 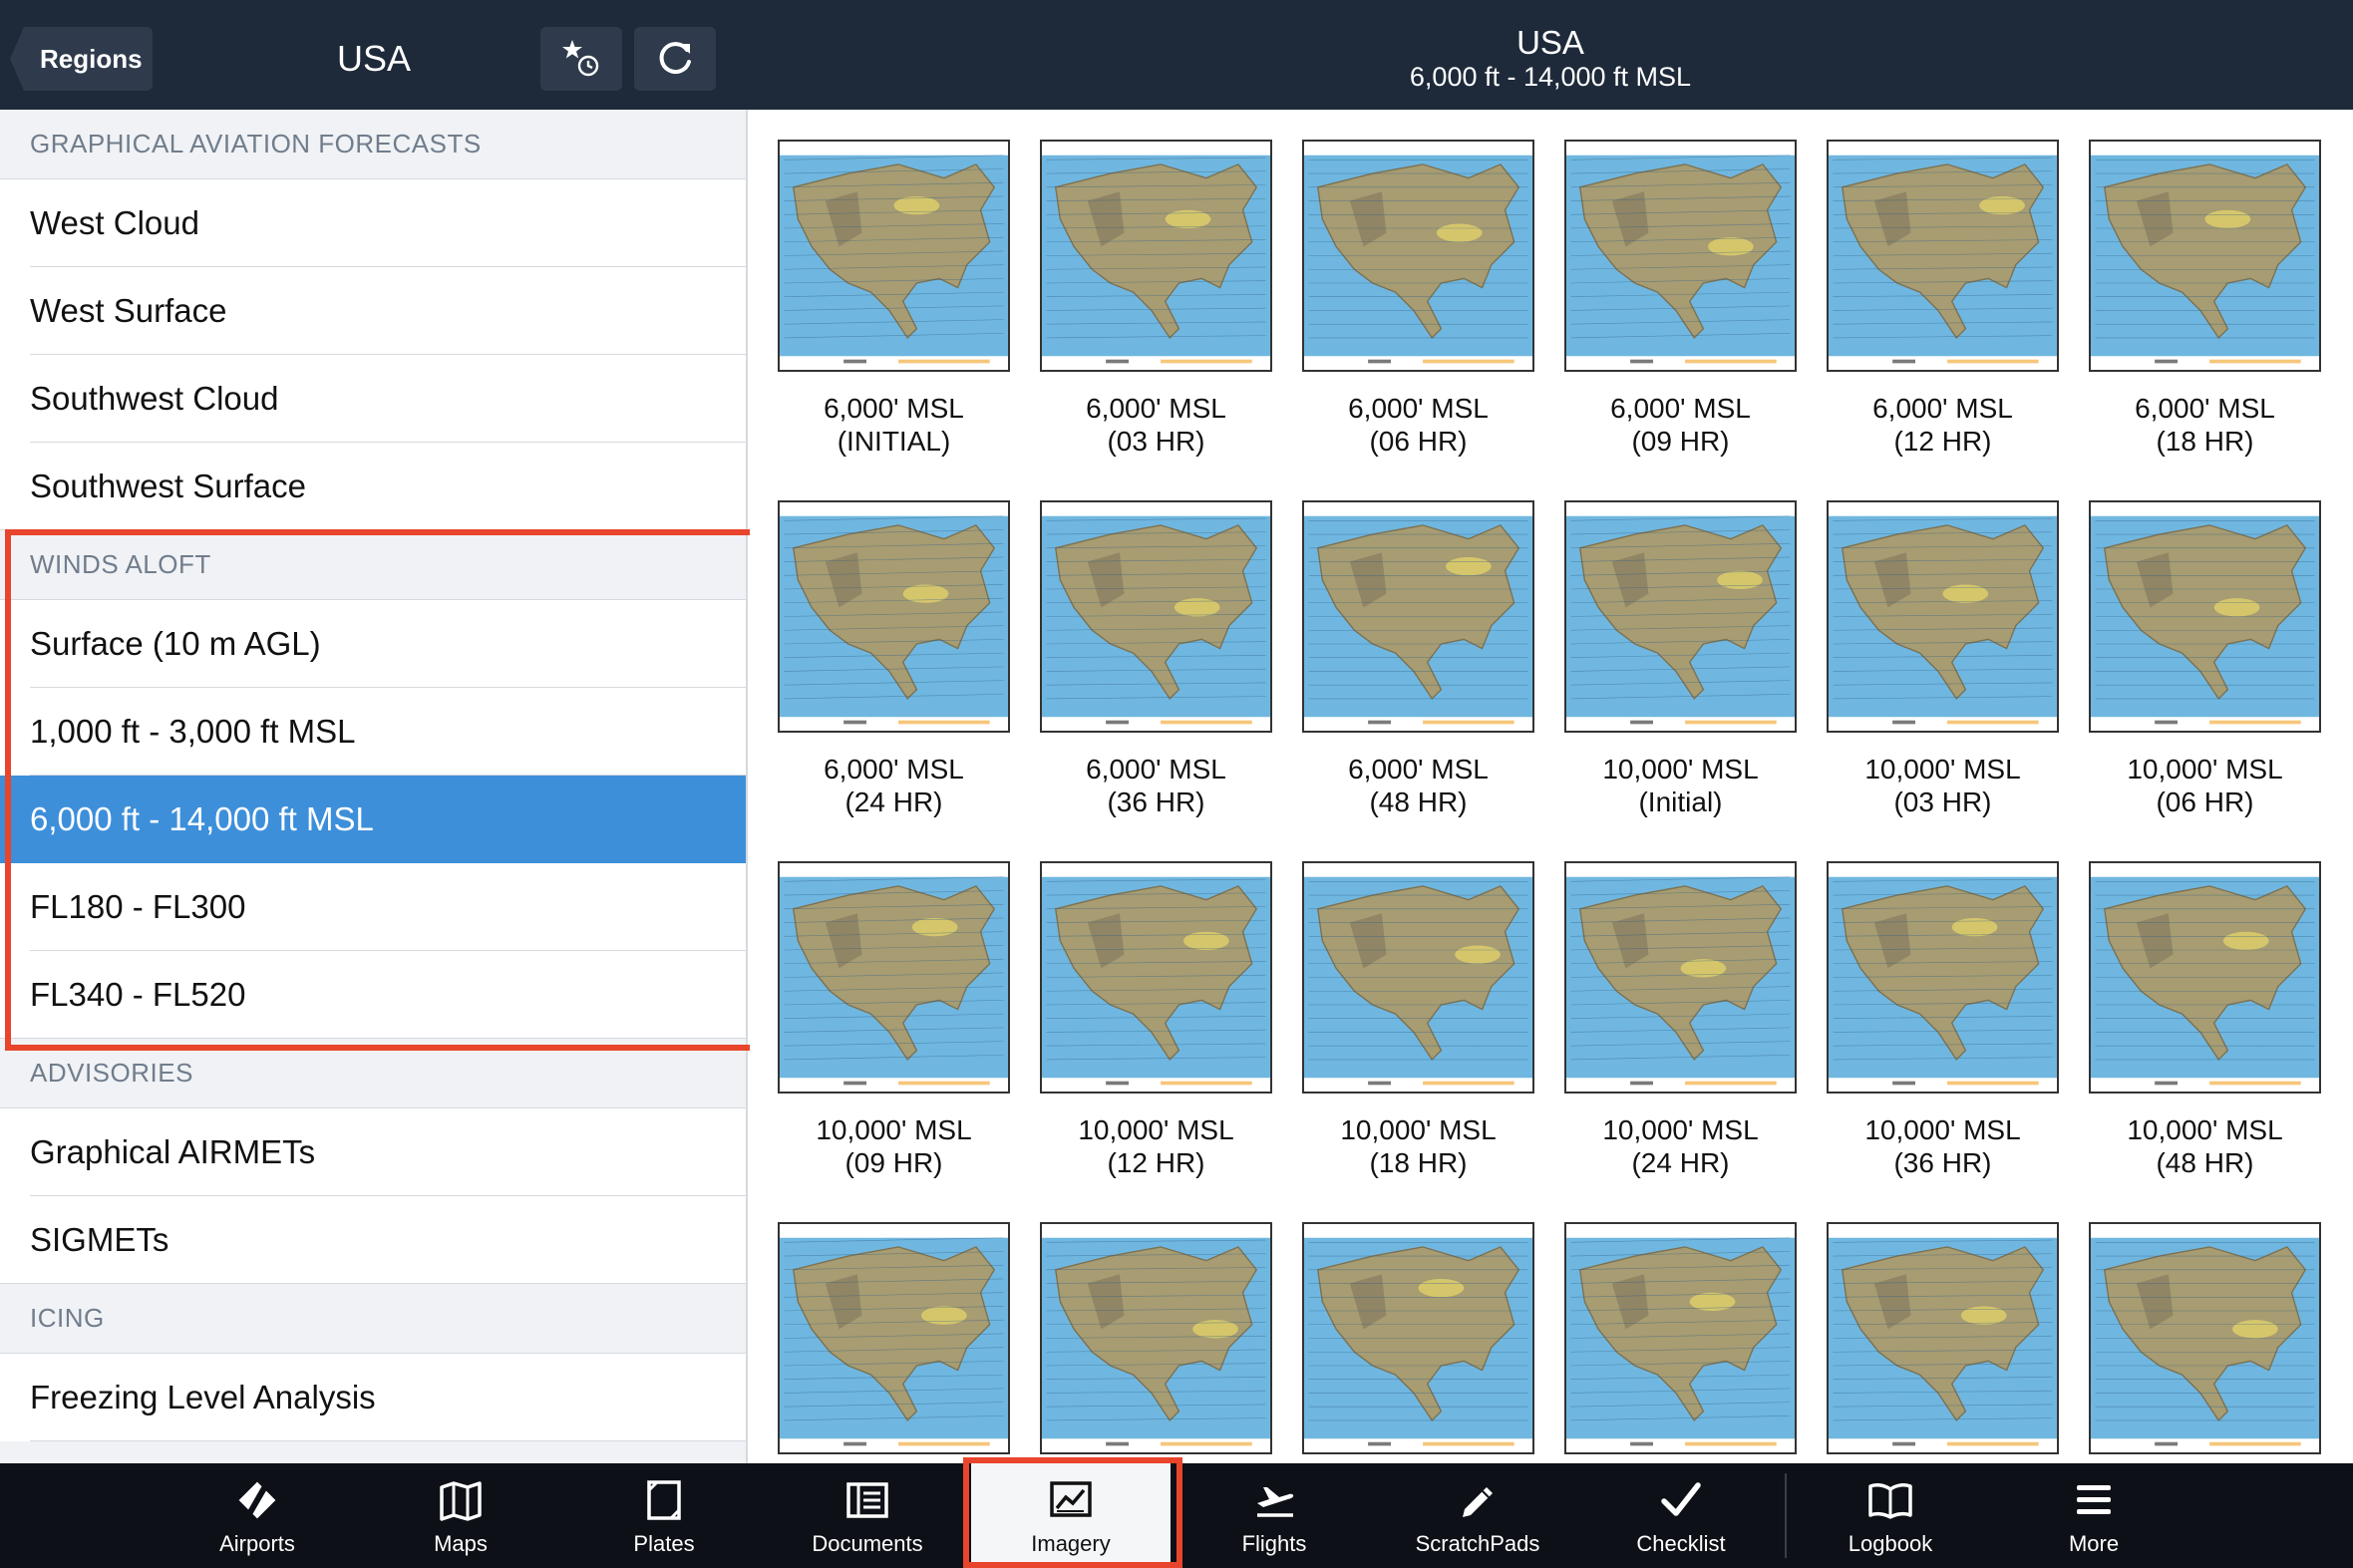 I want to click on imagery-tile: 10,000' MSL (03 HR), so click(x=1943, y=659).